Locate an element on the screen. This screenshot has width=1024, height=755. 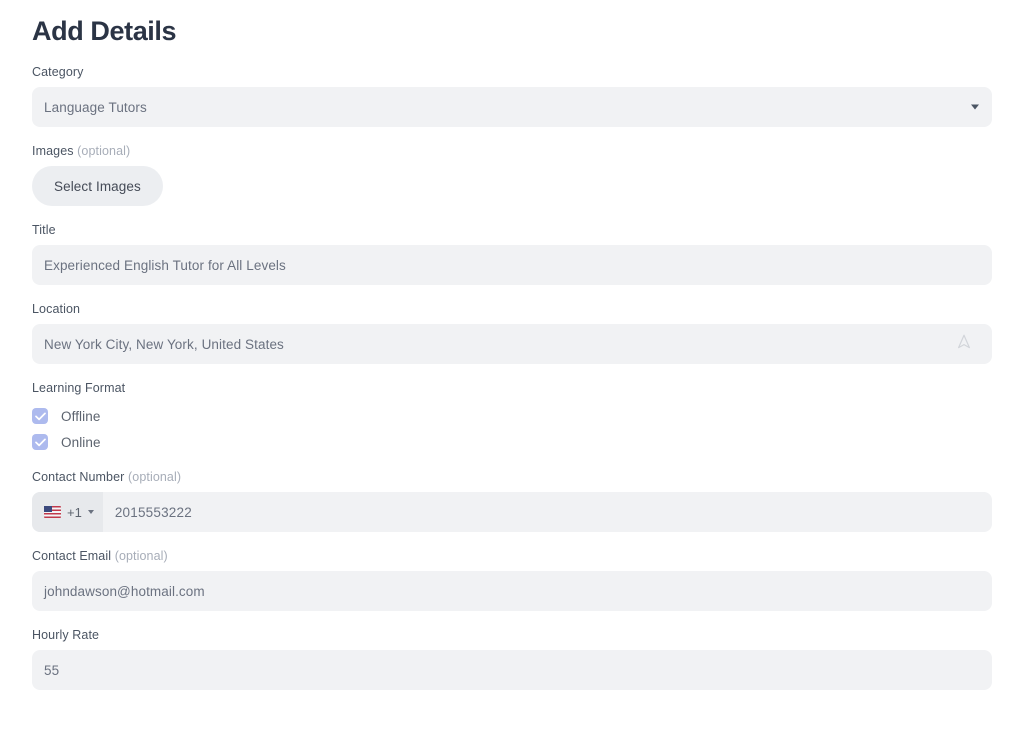
country-code-value: +1 is located at coordinates (74, 512).